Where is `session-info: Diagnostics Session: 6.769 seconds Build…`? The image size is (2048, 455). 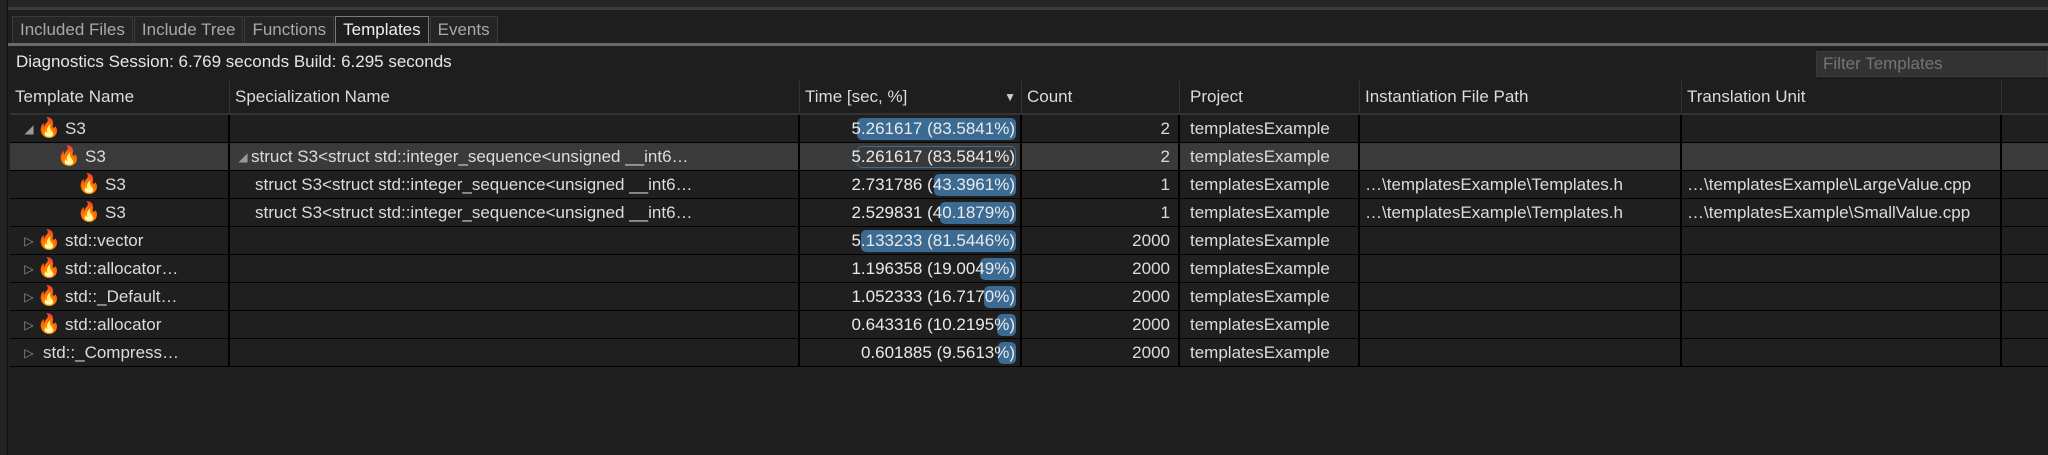 session-info: Diagnostics Session: 6.769 seconds Build… is located at coordinates (234, 61).